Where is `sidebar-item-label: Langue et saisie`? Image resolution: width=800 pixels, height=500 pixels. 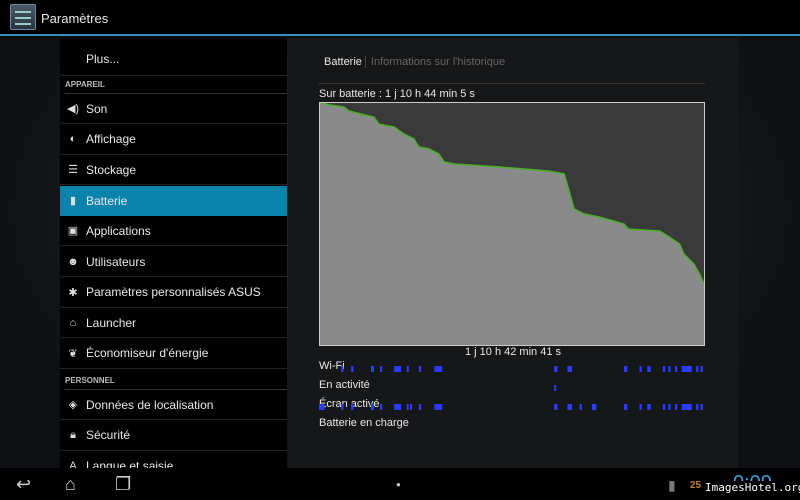 sidebar-item-label: Langue et saisie is located at coordinates (130, 463).